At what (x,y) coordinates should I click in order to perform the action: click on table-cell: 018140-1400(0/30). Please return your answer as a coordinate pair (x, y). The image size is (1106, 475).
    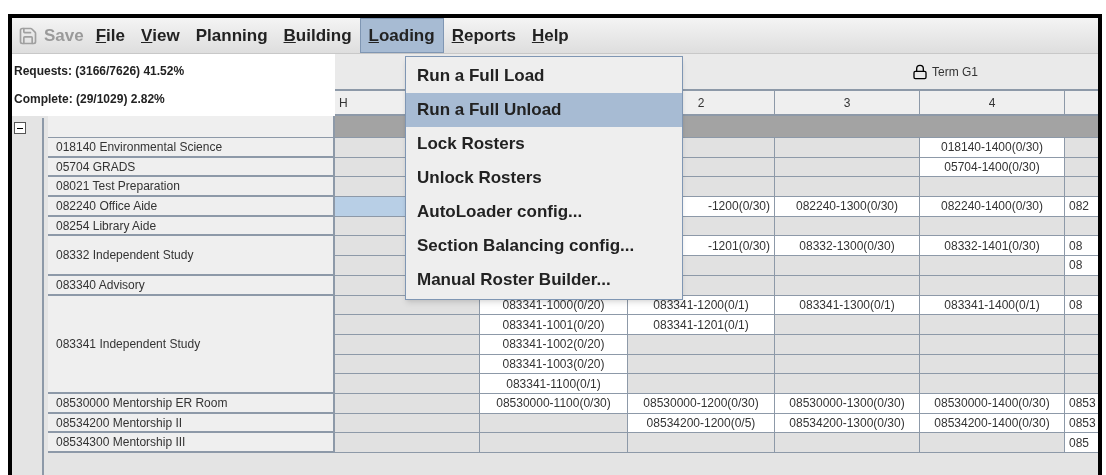
    Looking at the image, I should click on (992, 148).